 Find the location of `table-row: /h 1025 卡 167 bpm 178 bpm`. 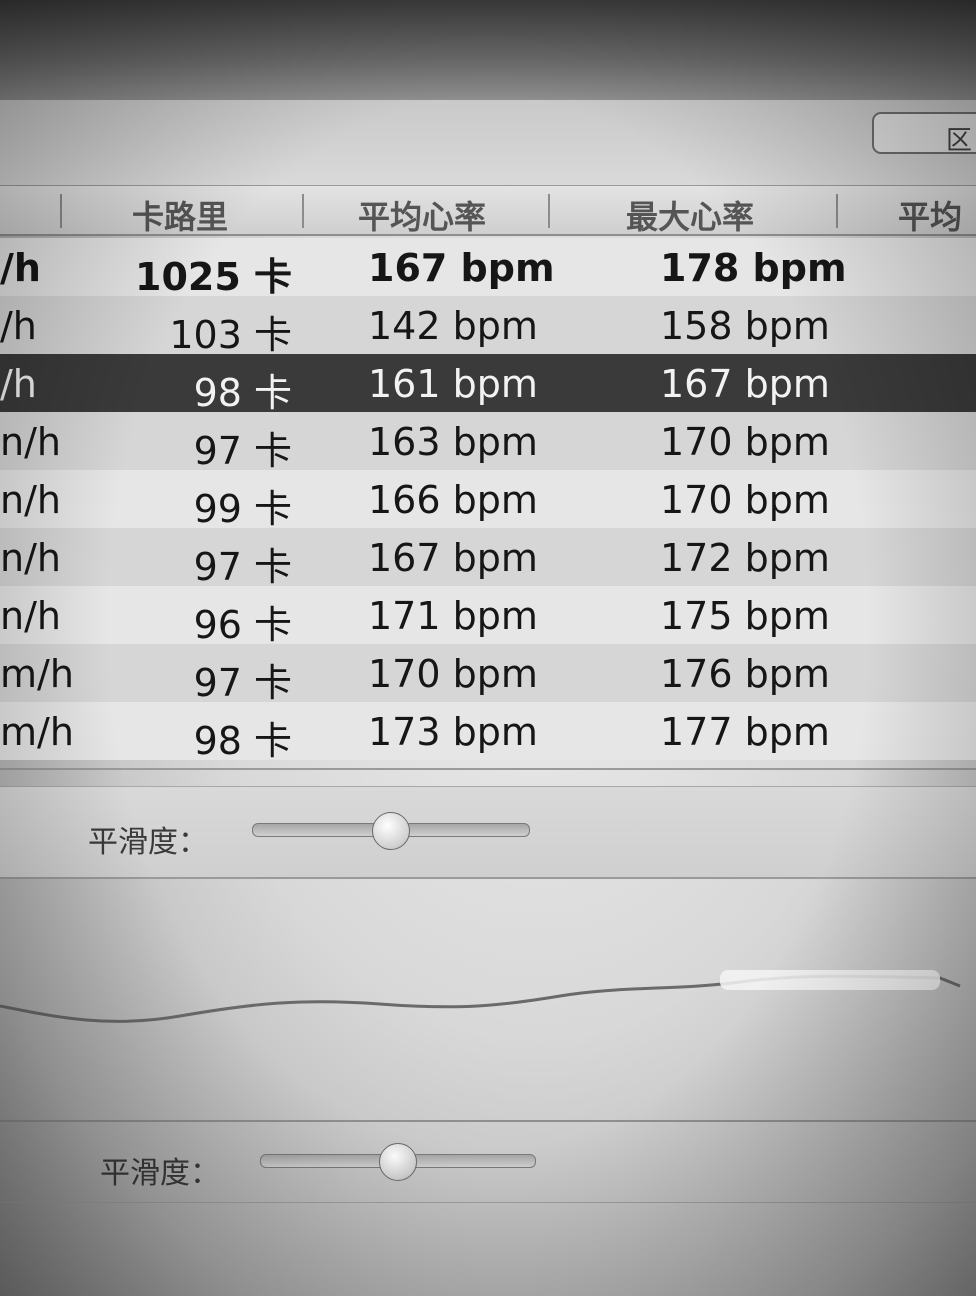

table-row: /h 1025 卡 167 bpm 178 bpm is located at coordinates (488, 268).